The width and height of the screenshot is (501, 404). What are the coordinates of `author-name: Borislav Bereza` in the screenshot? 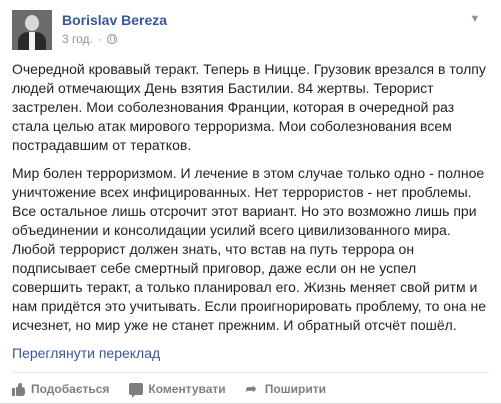 It's located at (114, 20).